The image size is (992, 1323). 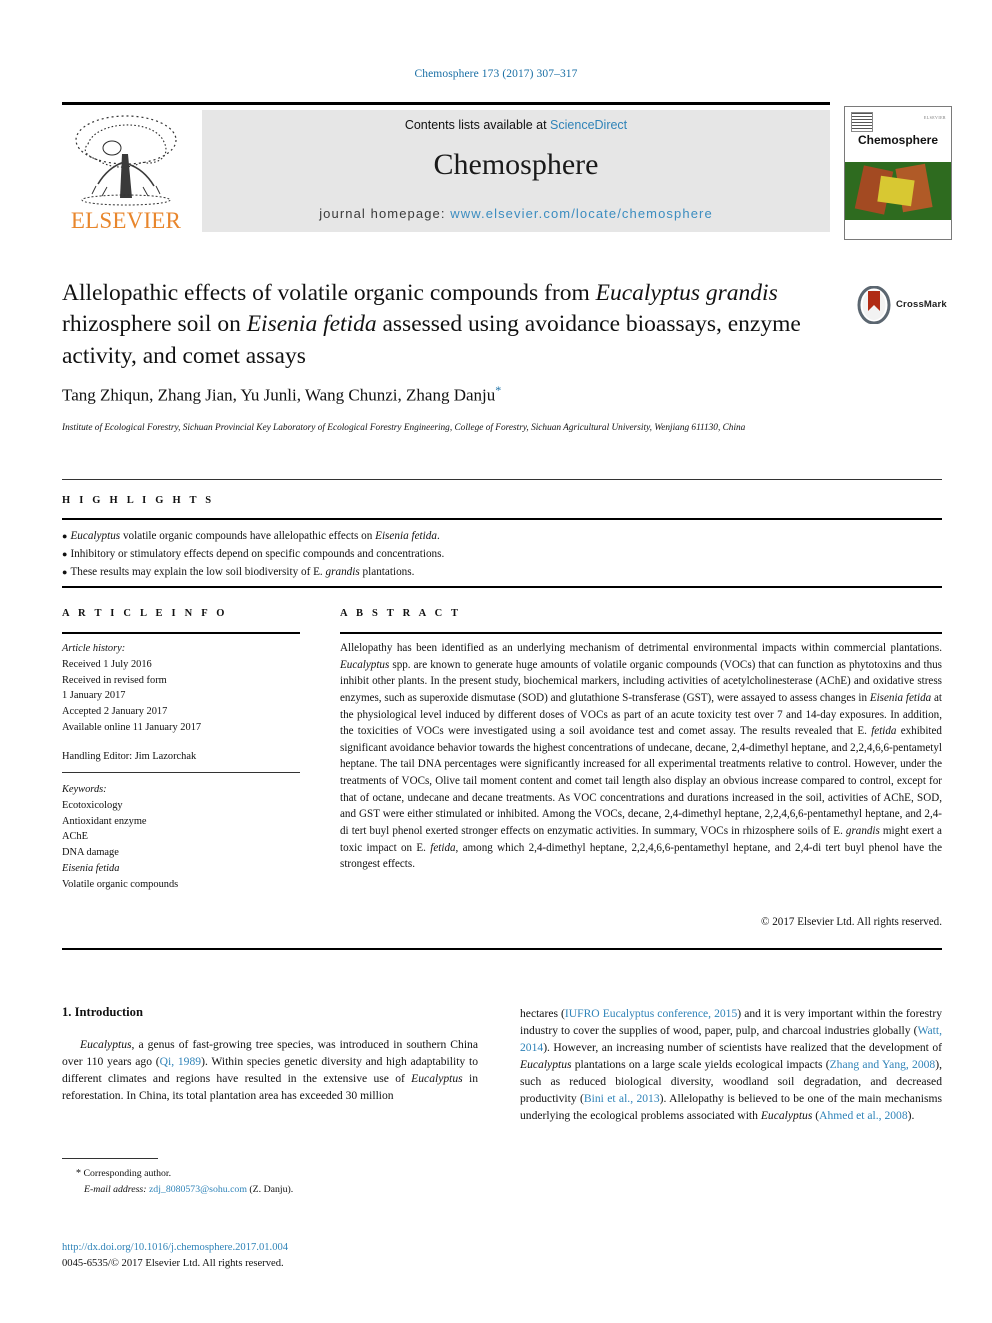 I want to click on corresponding-author-note: * Corresponding author., so click(x=272, y=1174).